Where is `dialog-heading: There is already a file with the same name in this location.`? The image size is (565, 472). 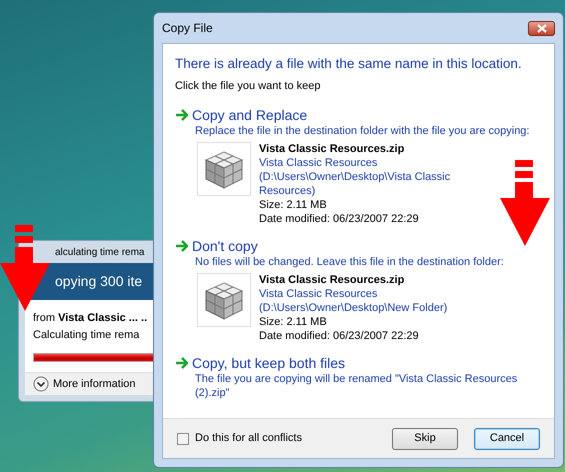
dialog-heading: There is already a file with the same name in this location. is located at coordinates (349, 64).